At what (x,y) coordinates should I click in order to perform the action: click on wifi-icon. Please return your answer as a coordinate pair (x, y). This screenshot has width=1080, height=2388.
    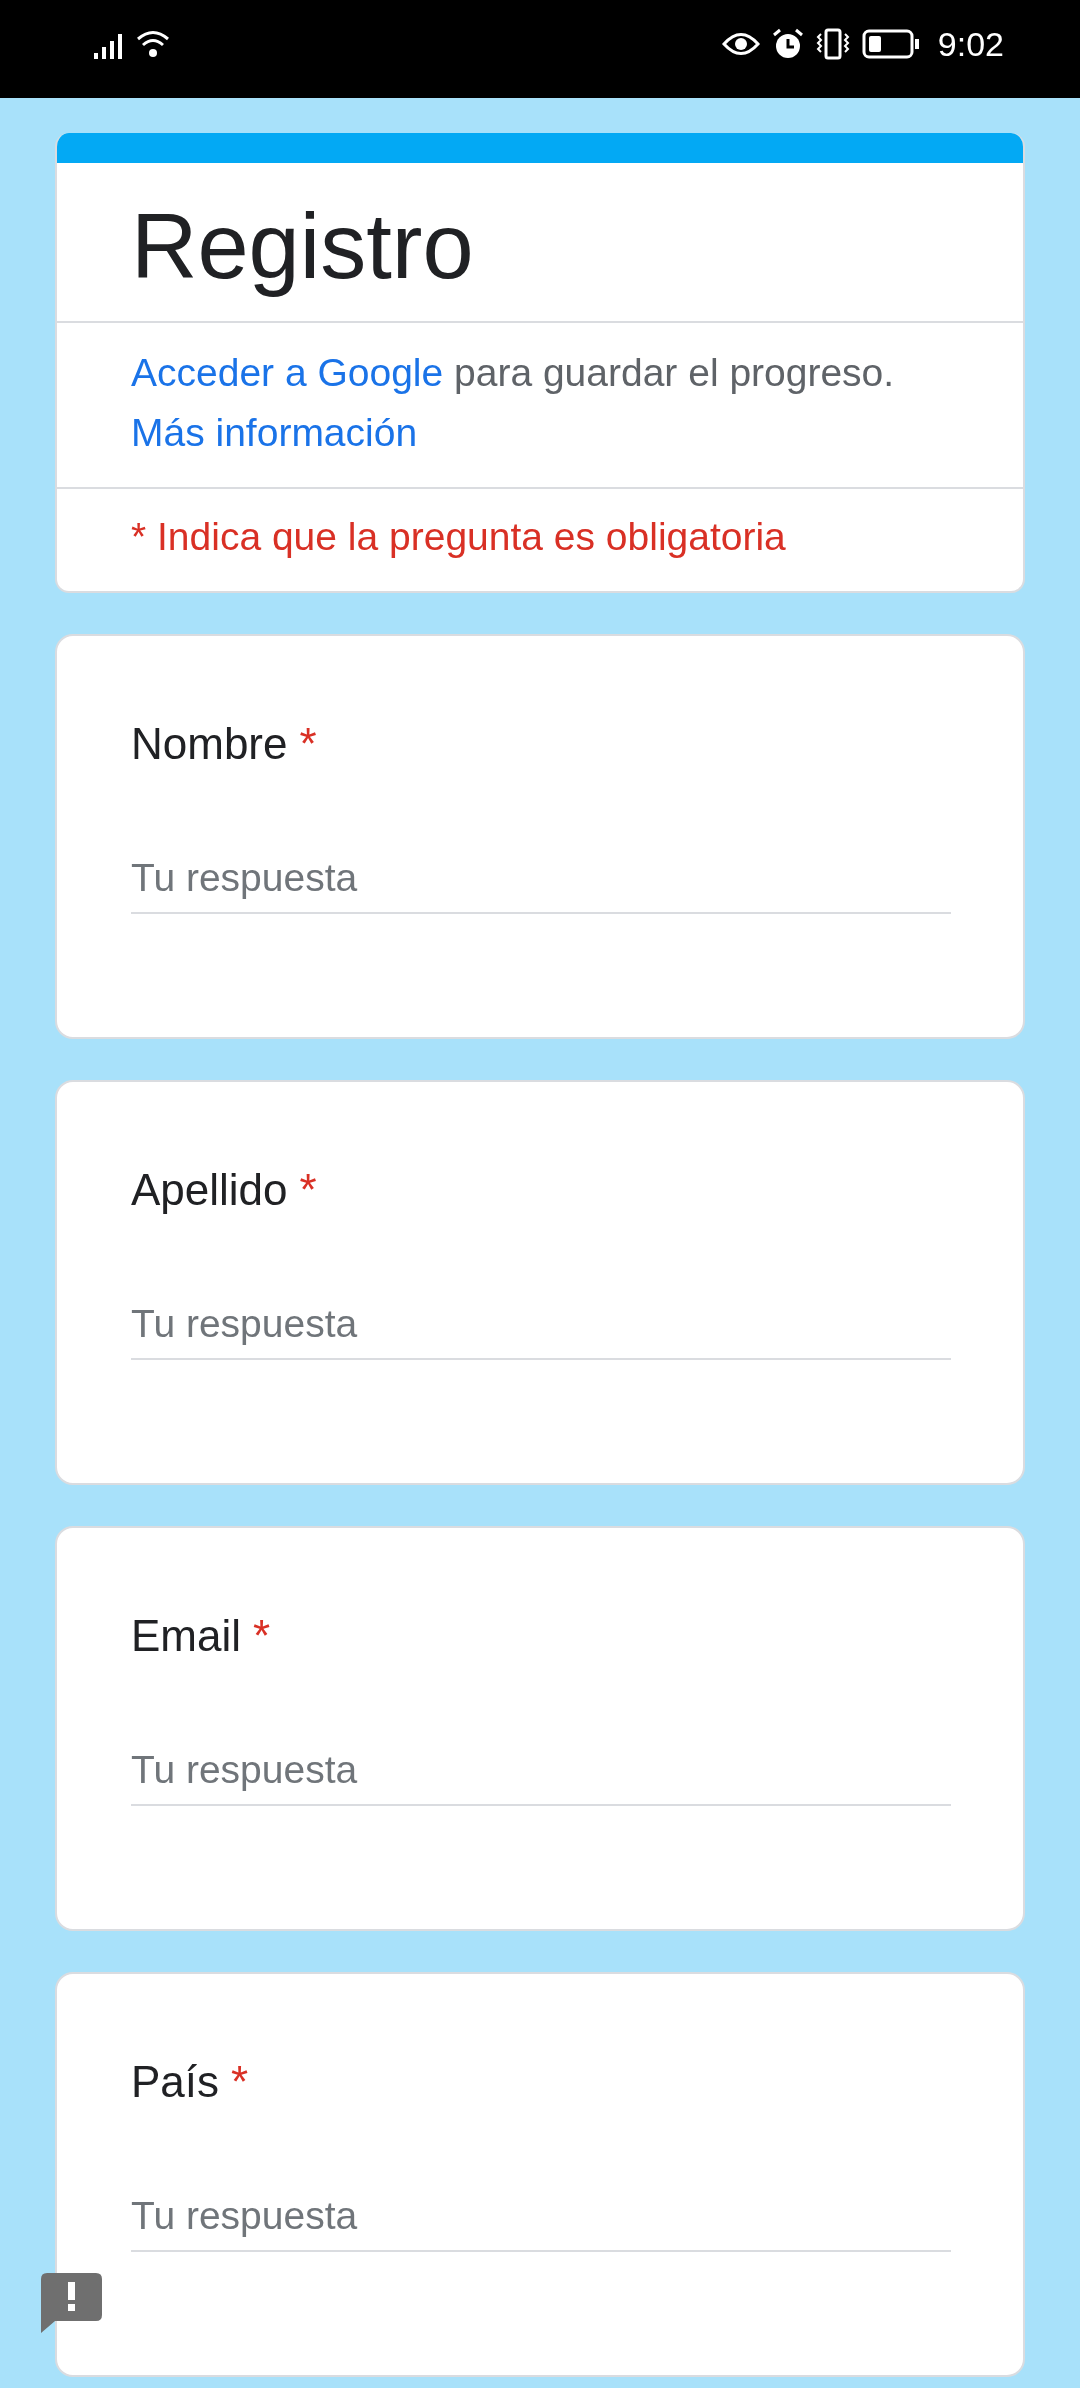
    Looking at the image, I should click on (153, 44).